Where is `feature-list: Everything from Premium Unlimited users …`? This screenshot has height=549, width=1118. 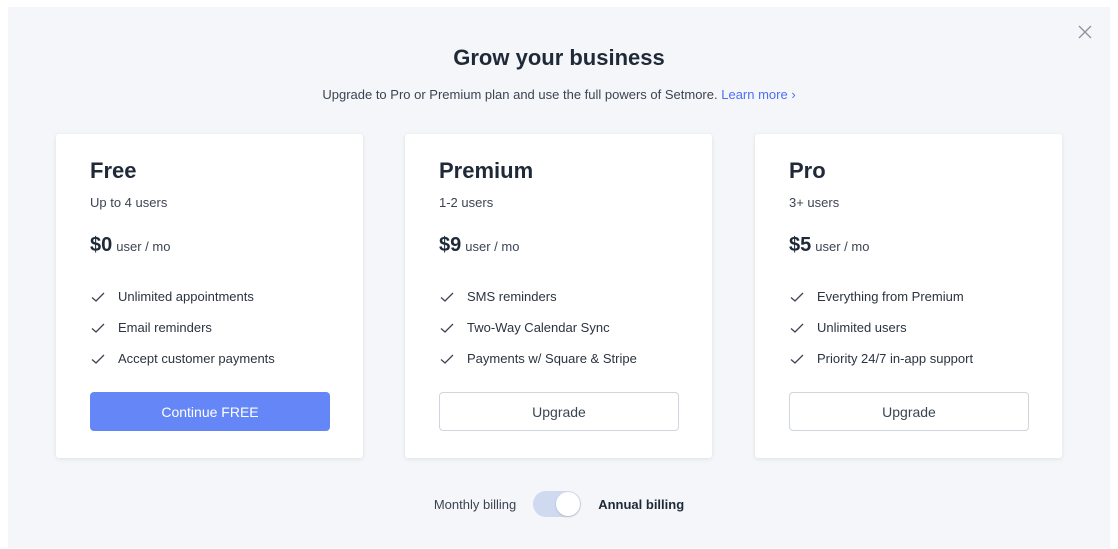
feature-list: Everything from Premium Unlimited users … is located at coordinates (881, 327).